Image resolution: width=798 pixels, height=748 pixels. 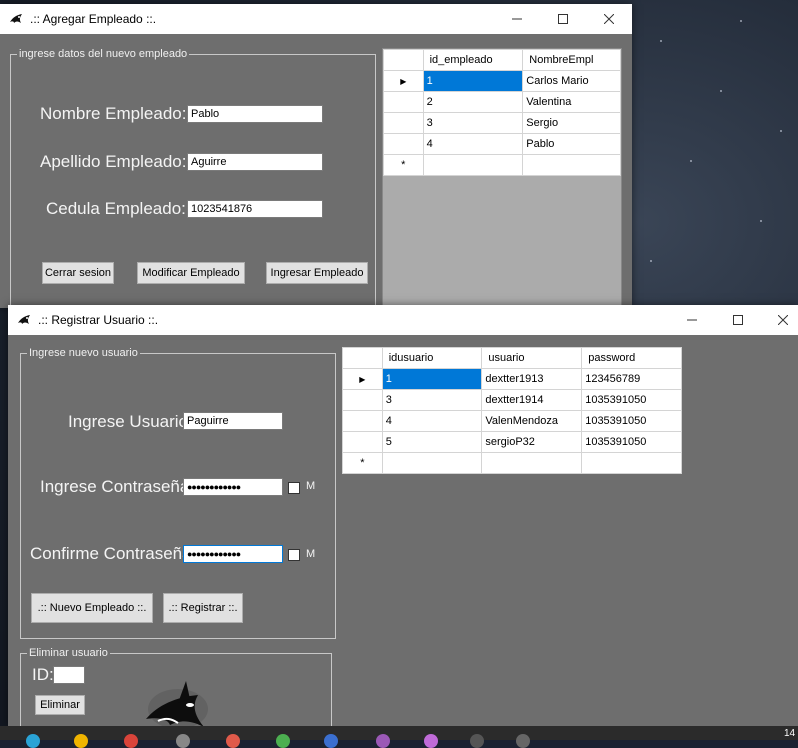 What do you see at coordinates (255, 162) in the screenshot?
I see `apellido-input: Aguirre` at bounding box center [255, 162].